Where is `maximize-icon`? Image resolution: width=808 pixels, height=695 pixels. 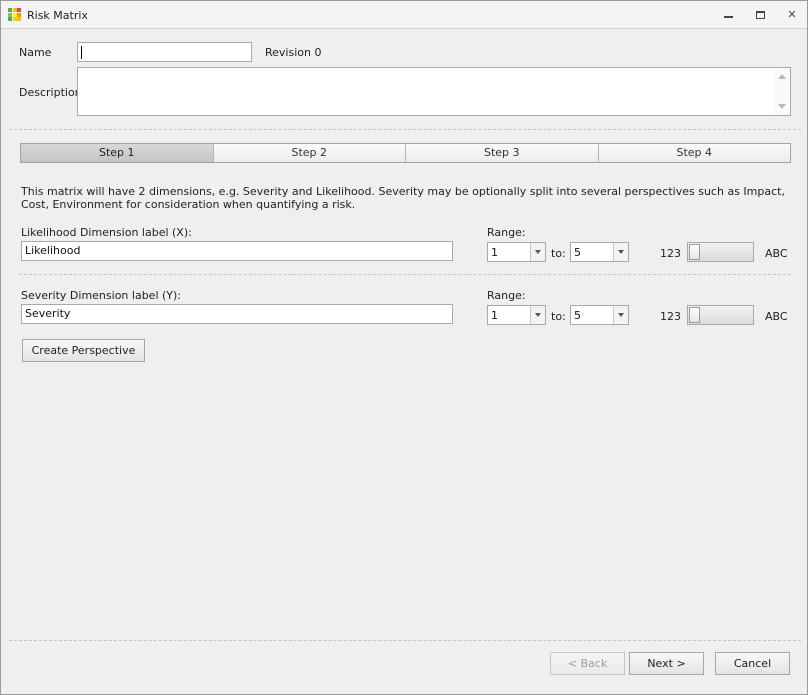 maximize-icon is located at coordinates (760, 15).